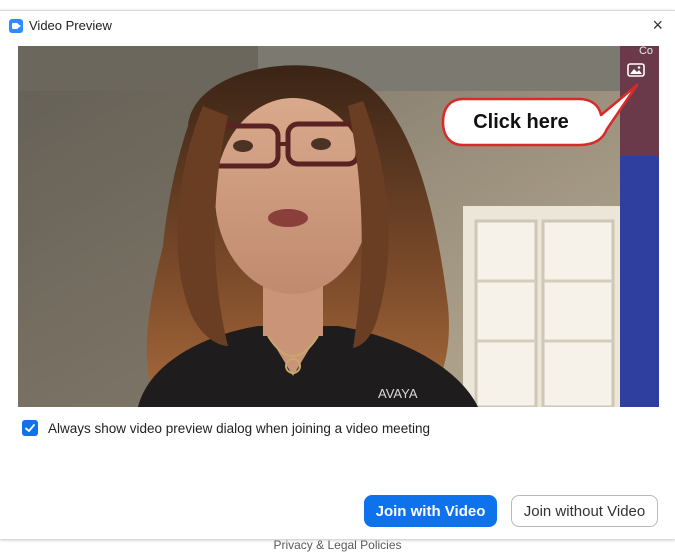 This screenshot has height=552, width=675. What do you see at coordinates (16, 26) in the screenshot?
I see `zoom-icon` at bounding box center [16, 26].